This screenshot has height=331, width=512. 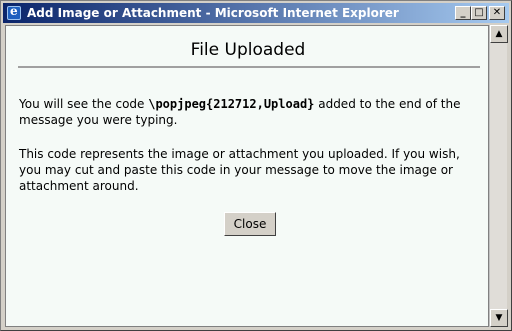 What do you see at coordinates (499, 34) in the screenshot?
I see `scroll-up-arrow-icon: ▲` at bounding box center [499, 34].